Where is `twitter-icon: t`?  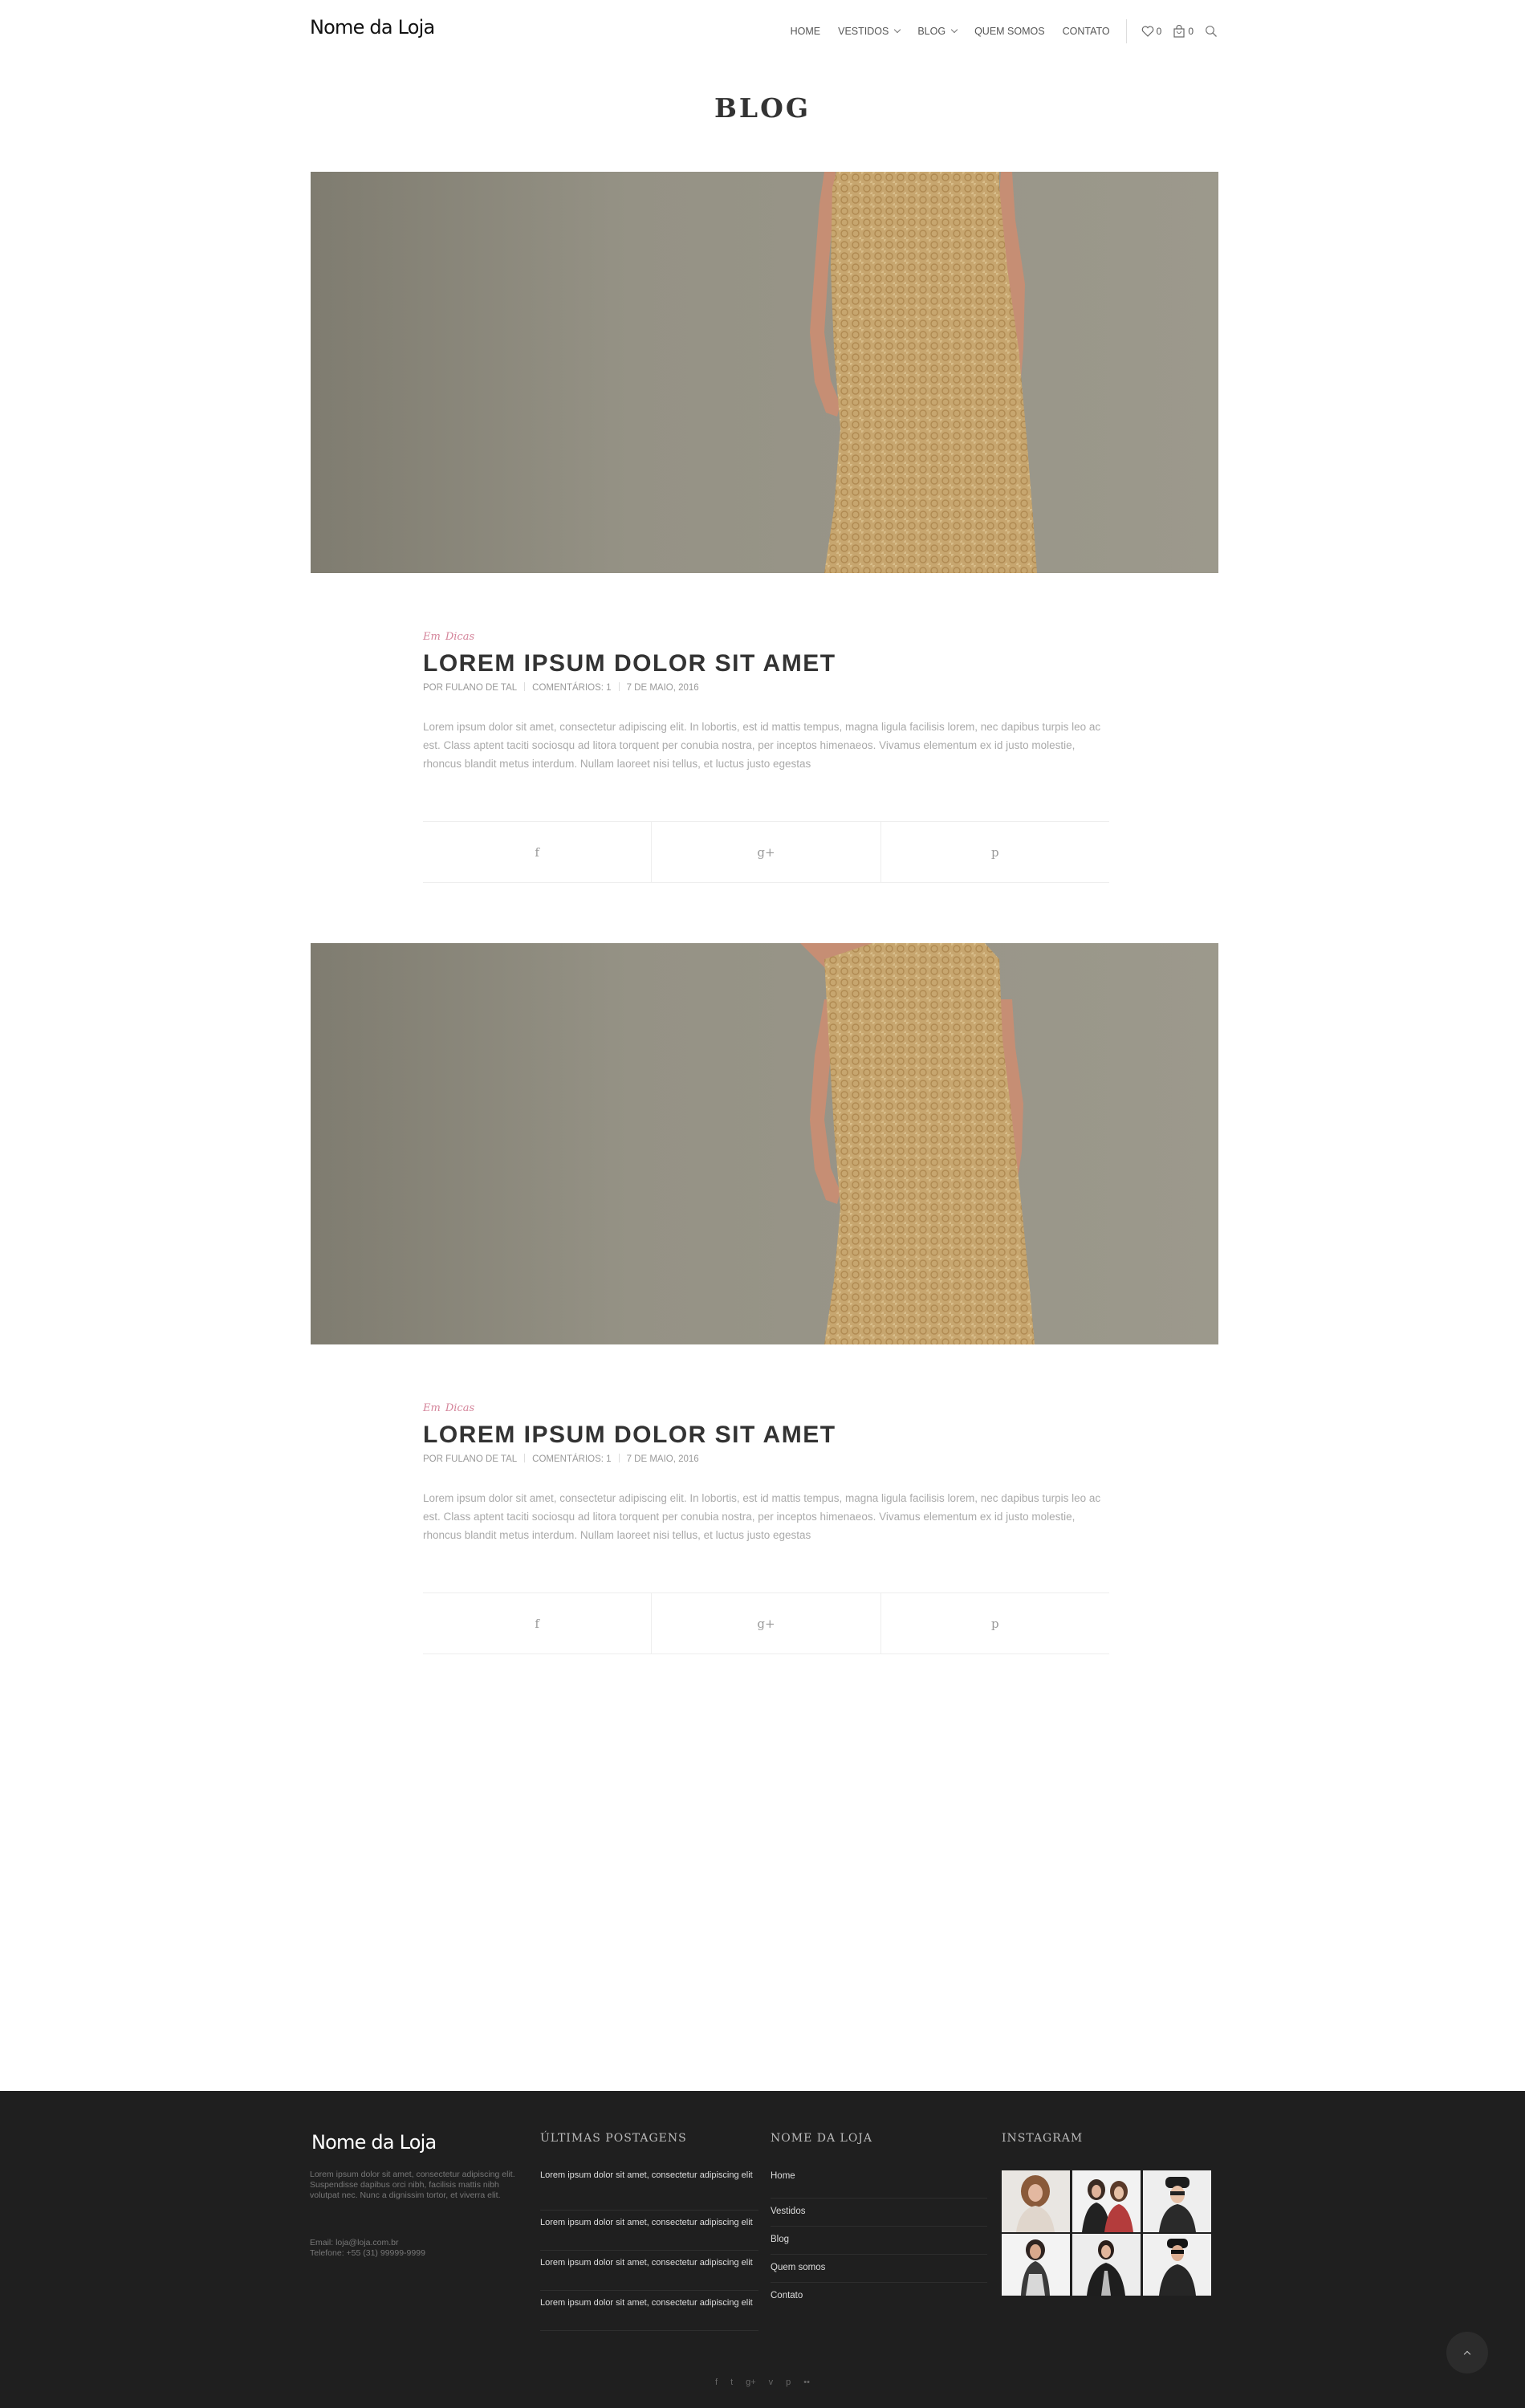
twitter-icon: t is located at coordinates (732, 2382).